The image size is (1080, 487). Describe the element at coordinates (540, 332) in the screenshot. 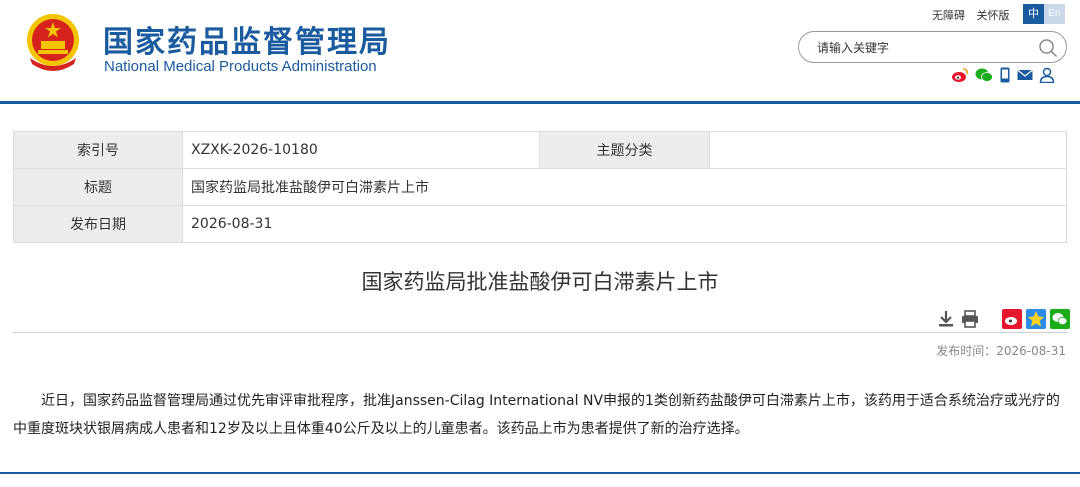

I see `title-divider` at that location.